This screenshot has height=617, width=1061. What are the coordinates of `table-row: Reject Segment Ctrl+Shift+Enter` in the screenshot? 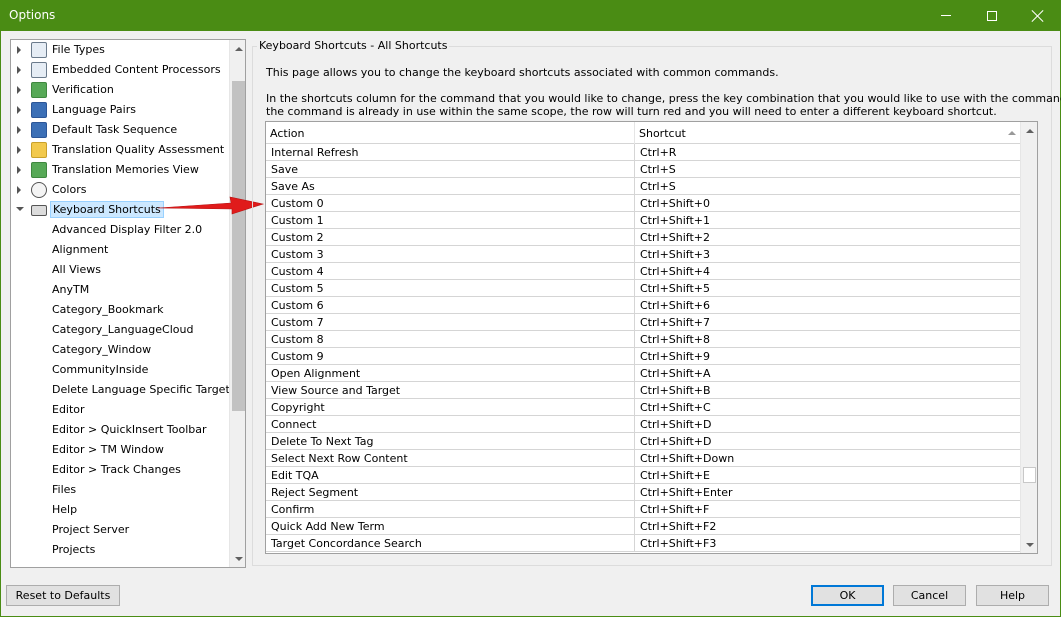 It's located at (643, 492).